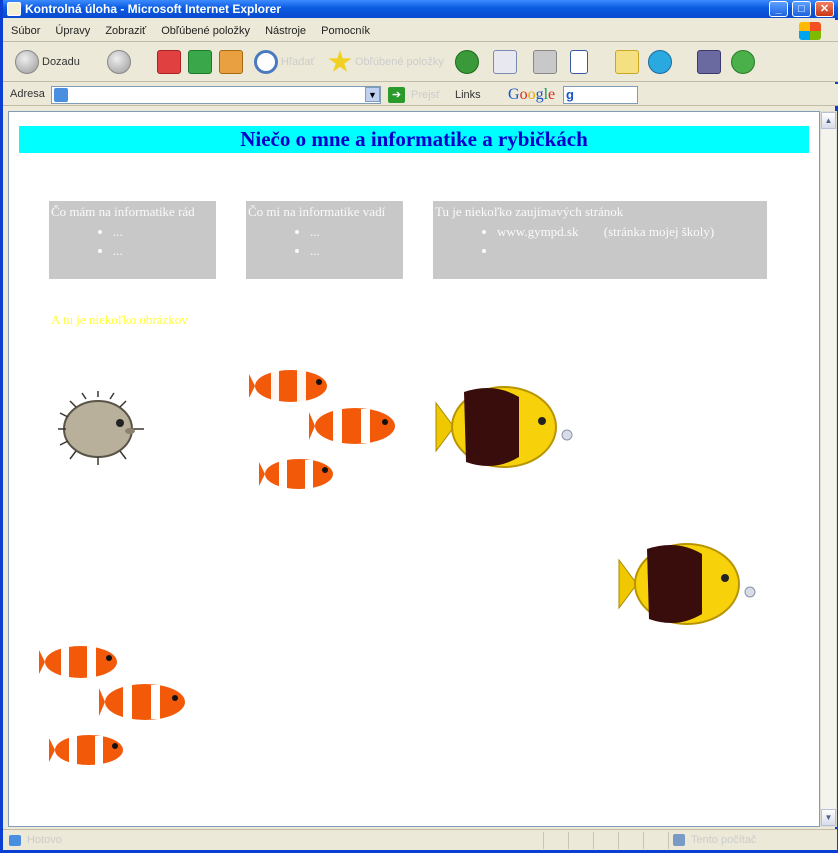  I want to click on address-input, so click(216, 95).